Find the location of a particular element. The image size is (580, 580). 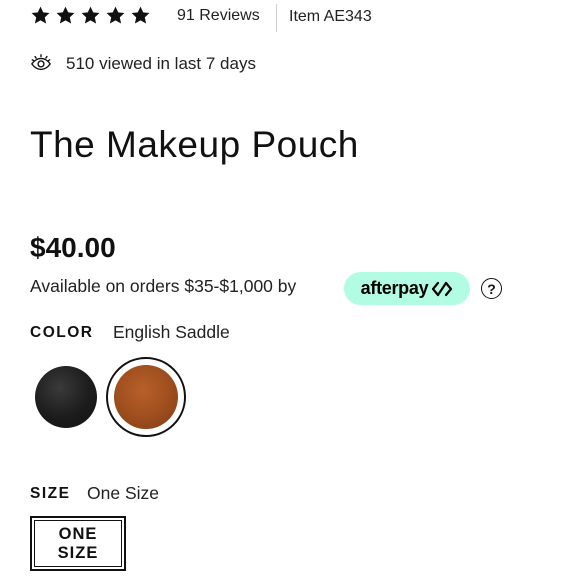

product-title: The Makeup Pouch is located at coordinates (194, 144).